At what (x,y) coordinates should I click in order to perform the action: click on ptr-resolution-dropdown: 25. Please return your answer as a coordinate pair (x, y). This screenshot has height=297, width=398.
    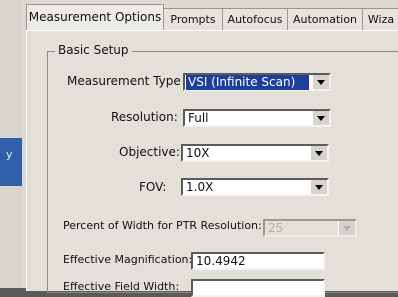
    Looking at the image, I should click on (310, 228).